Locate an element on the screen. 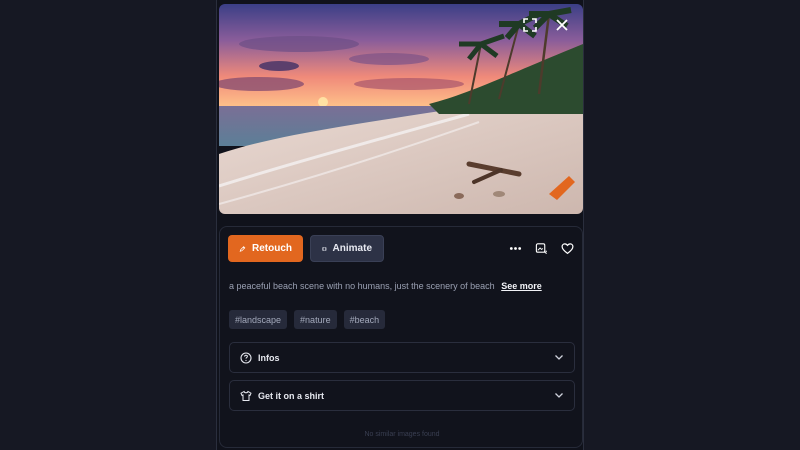 The height and width of the screenshot is (450, 800). expand-button is located at coordinates (530, 25).